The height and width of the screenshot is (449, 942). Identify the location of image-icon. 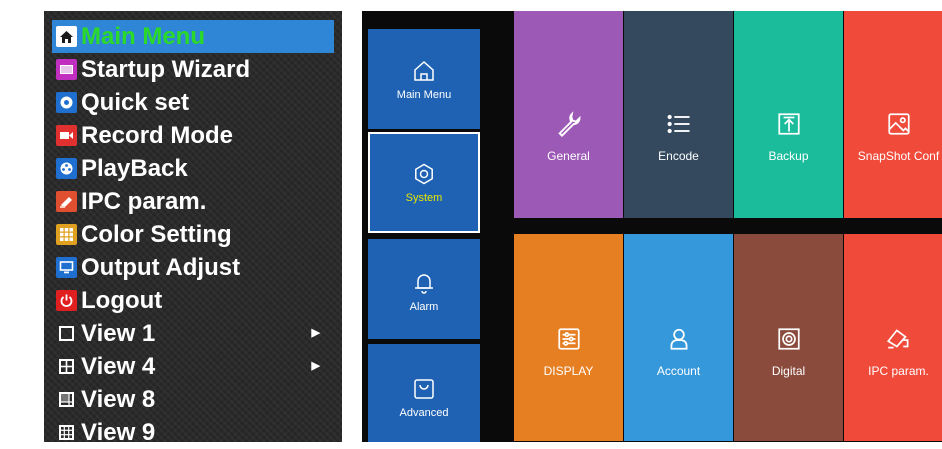
(899, 124).